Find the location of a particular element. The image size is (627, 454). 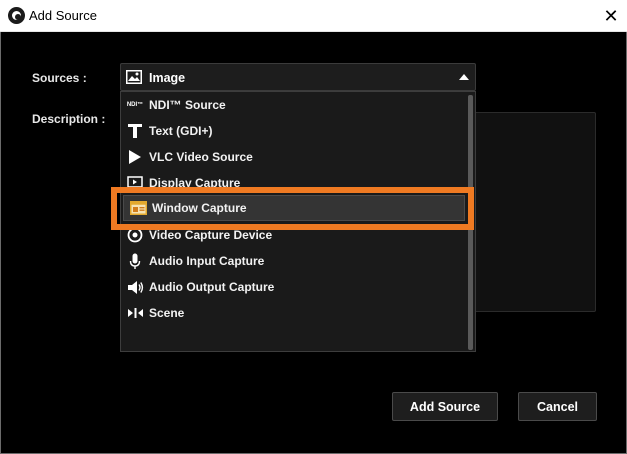

selected-source-text: Image is located at coordinates (167, 78).